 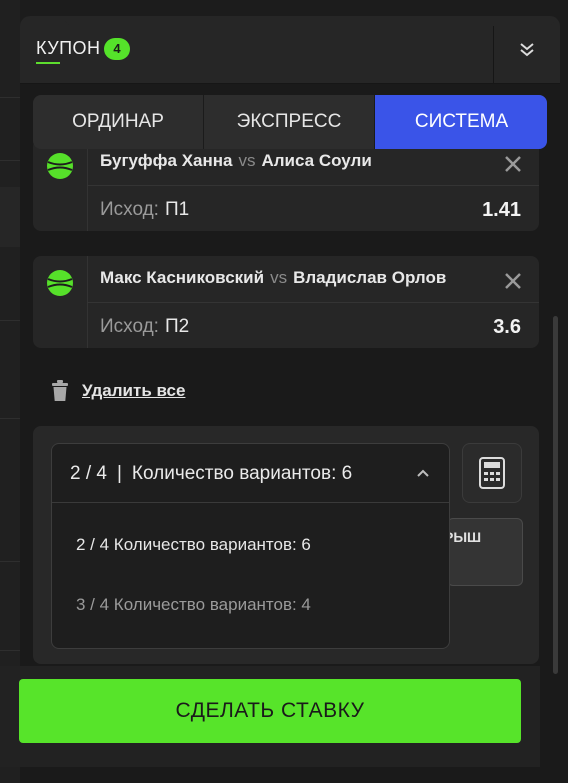 What do you see at coordinates (236, 161) in the screenshot?
I see `match-title: Бугуффа Ханна vs Алиса Соули` at bounding box center [236, 161].